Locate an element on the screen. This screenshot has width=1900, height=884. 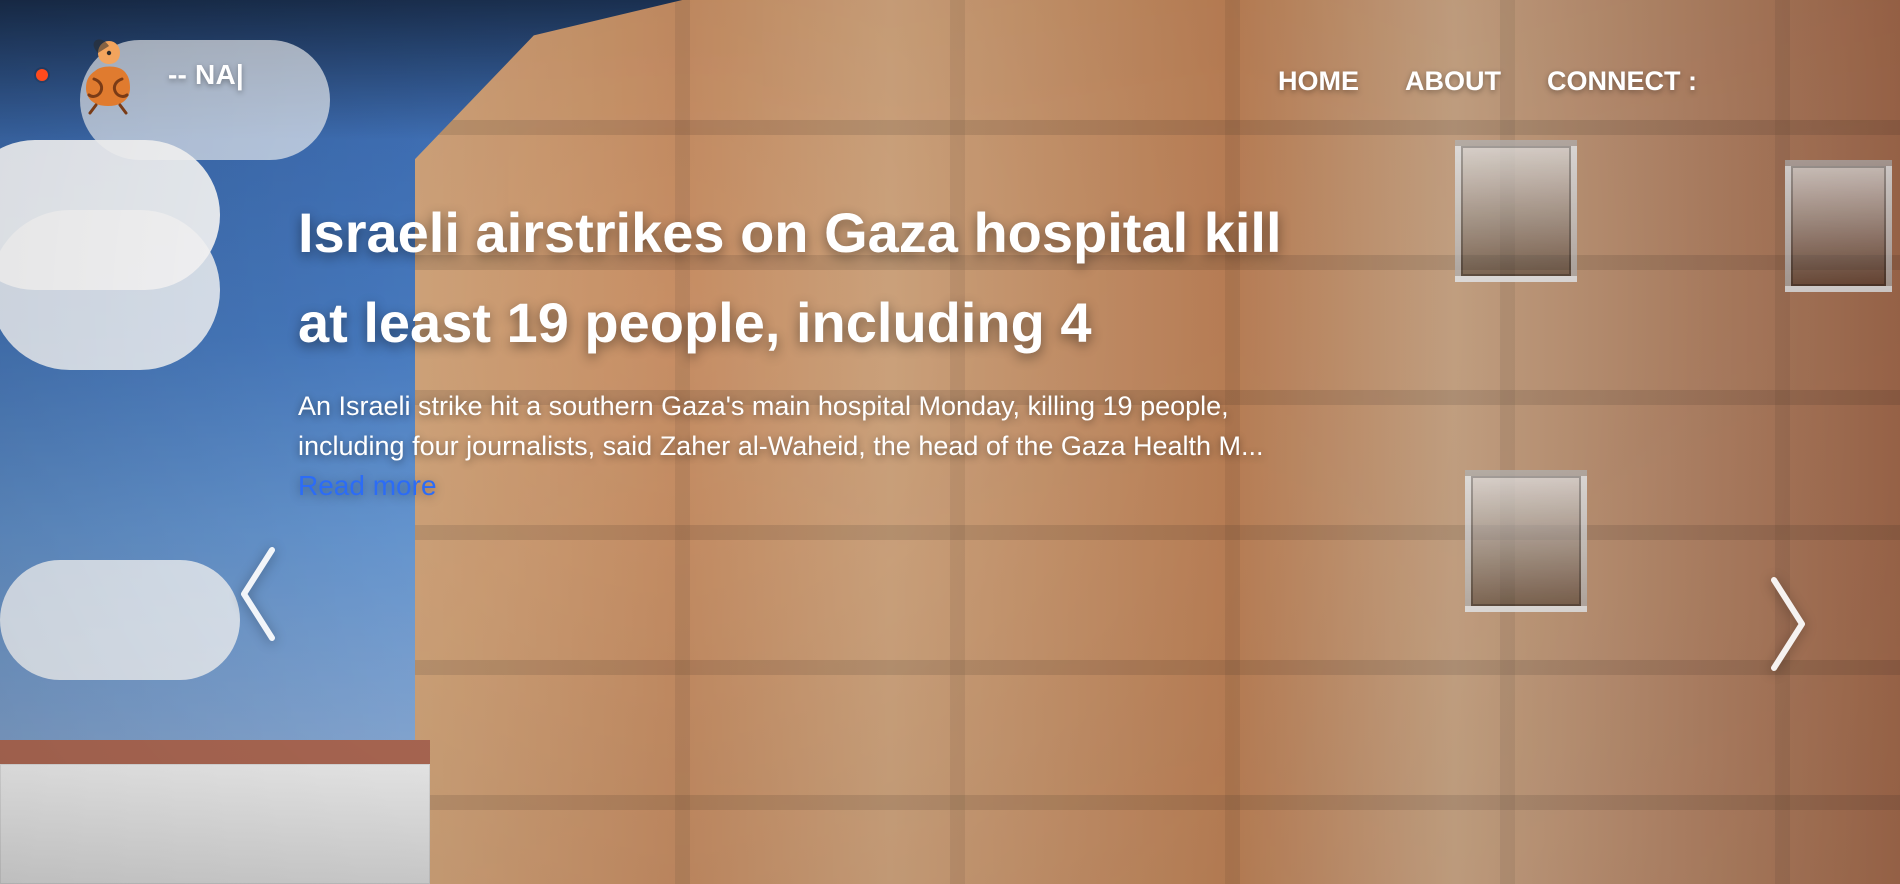
nav-connect: CONNECT : is located at coordinates (1622, 81).